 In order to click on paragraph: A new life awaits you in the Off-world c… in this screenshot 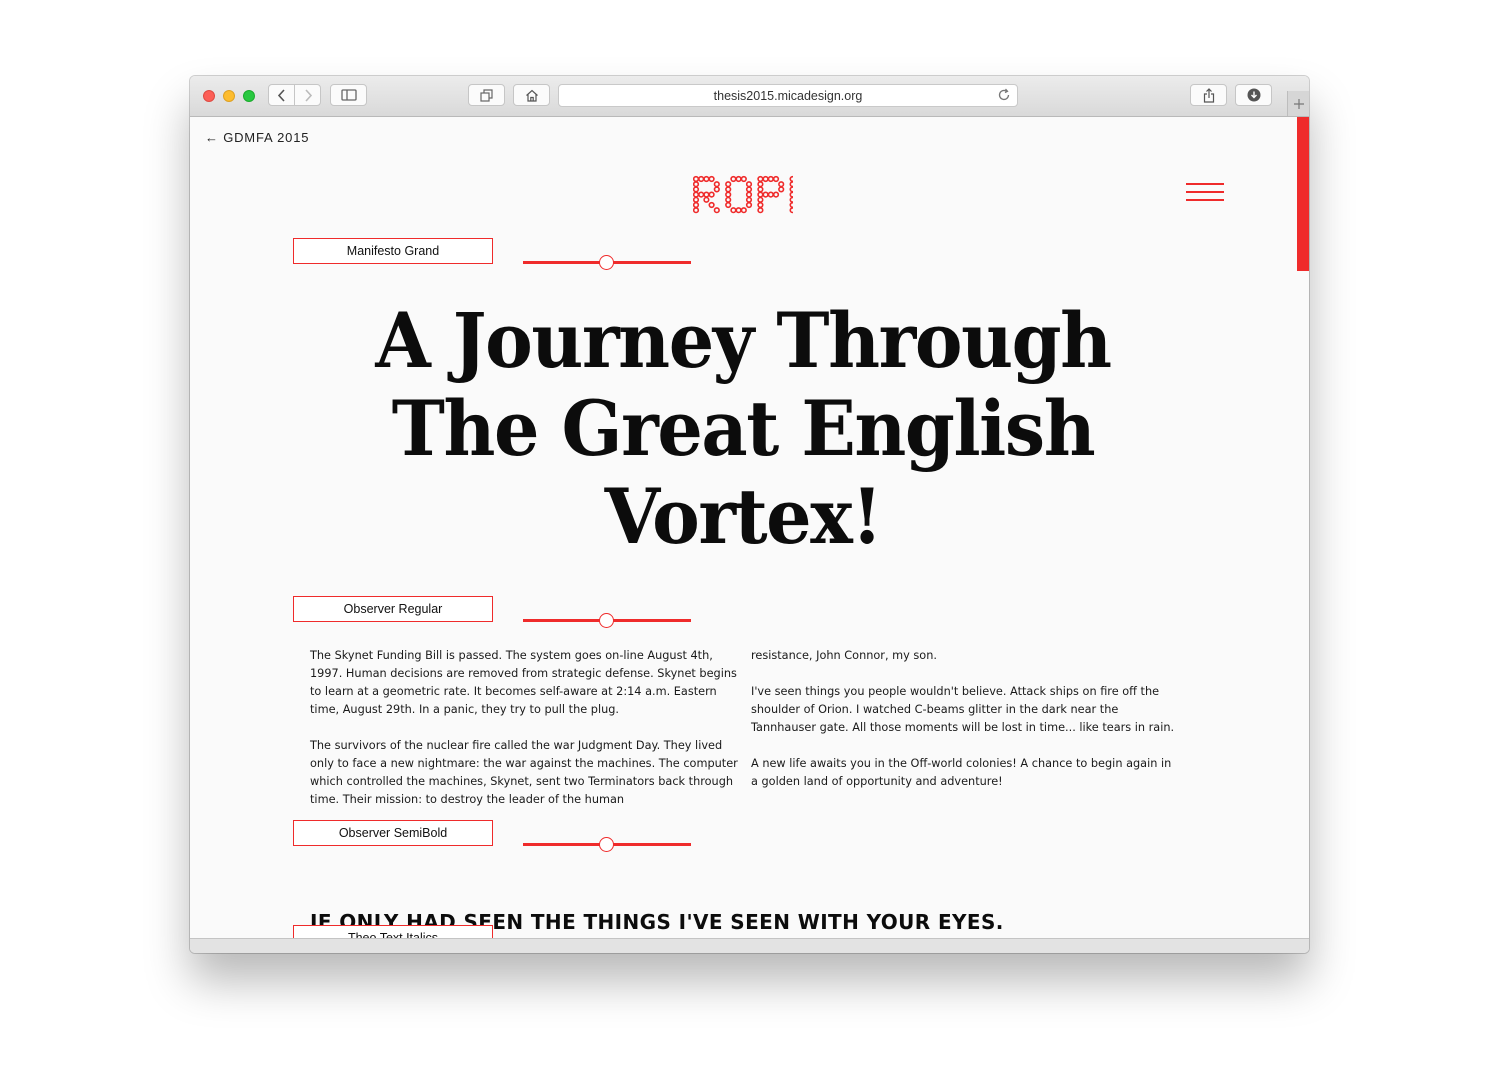, I will do `click(961, 772)`.